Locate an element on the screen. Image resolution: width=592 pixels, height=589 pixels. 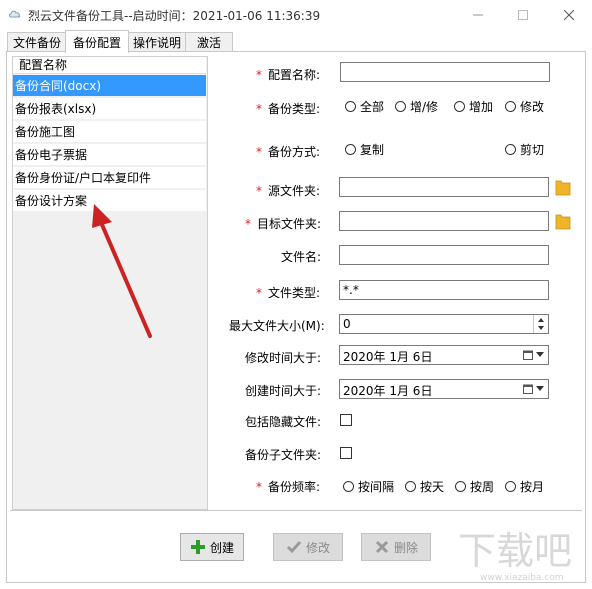
annotation-arrow is located at coordinates (122, 271).